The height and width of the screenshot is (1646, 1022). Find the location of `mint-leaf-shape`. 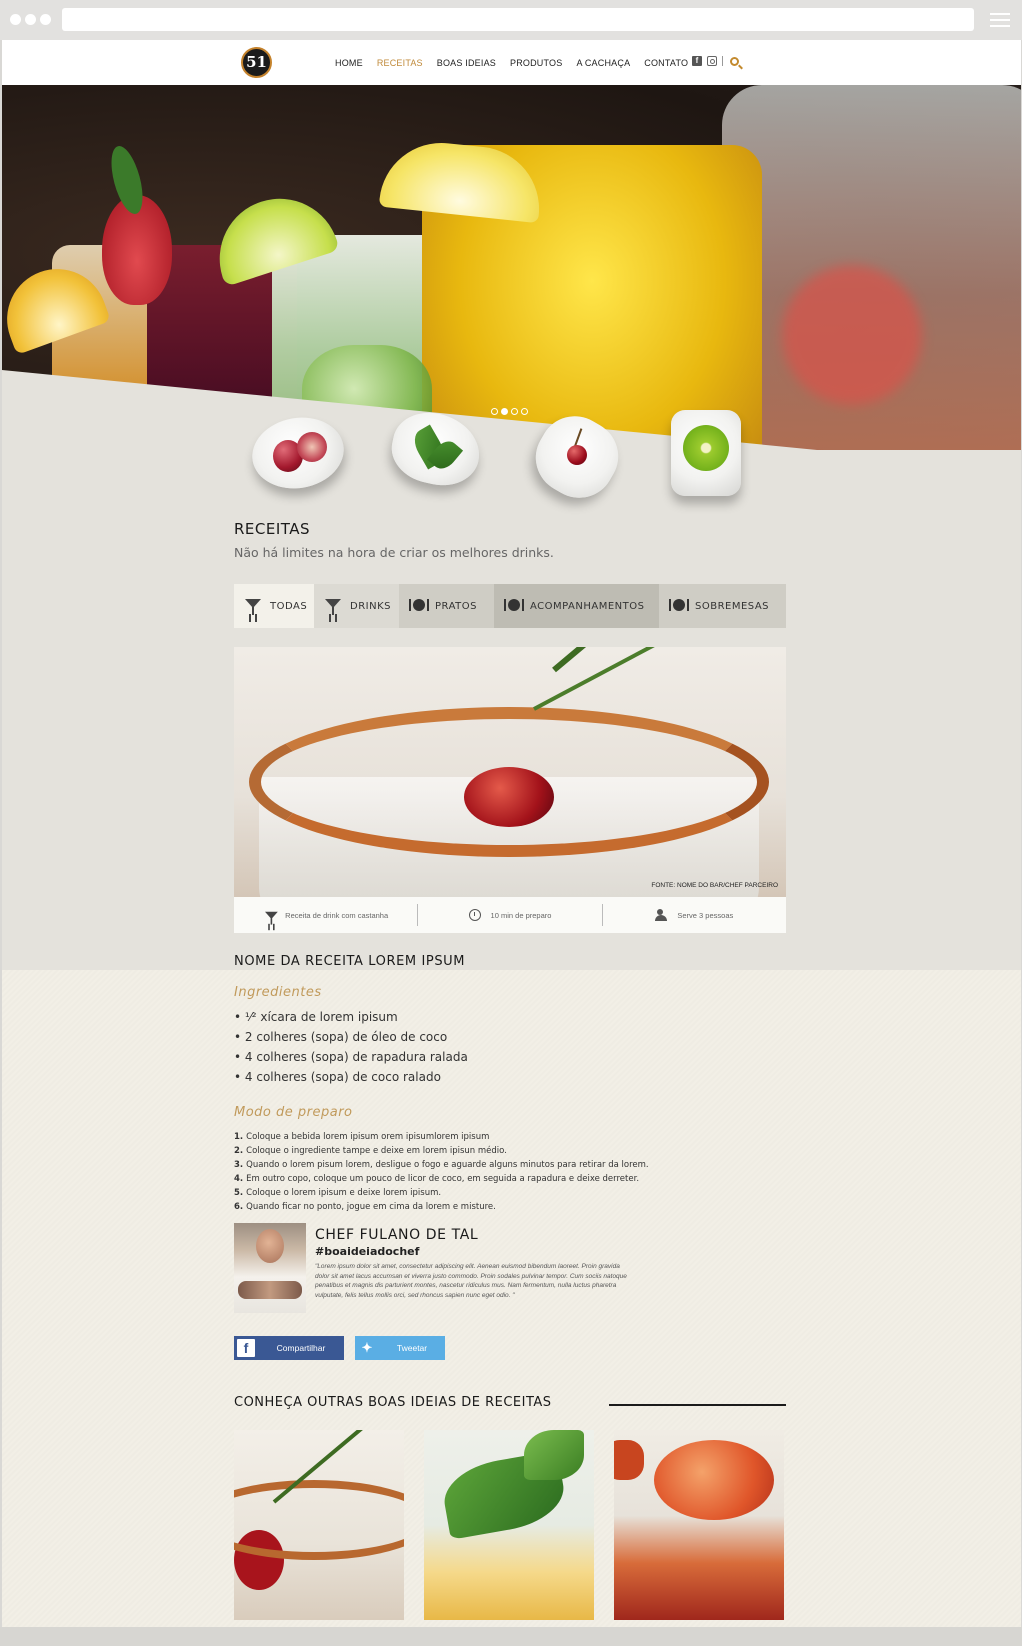

mint-leaf-shape is located at coordinates (554, 1455).